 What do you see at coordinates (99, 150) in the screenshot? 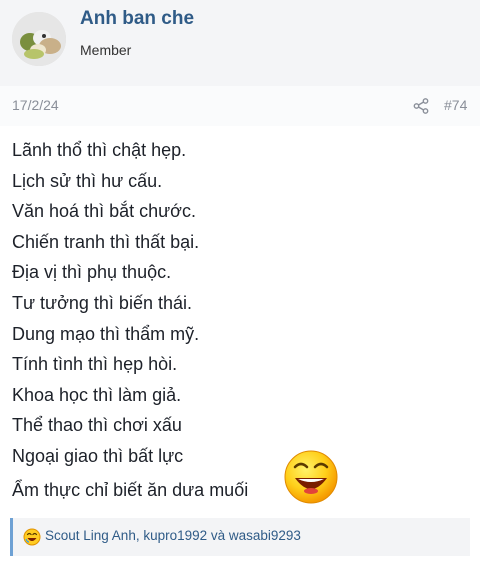
I see `post-line: Lãnh thổ thì chật hẹp.` at bounding box center [99, 150].